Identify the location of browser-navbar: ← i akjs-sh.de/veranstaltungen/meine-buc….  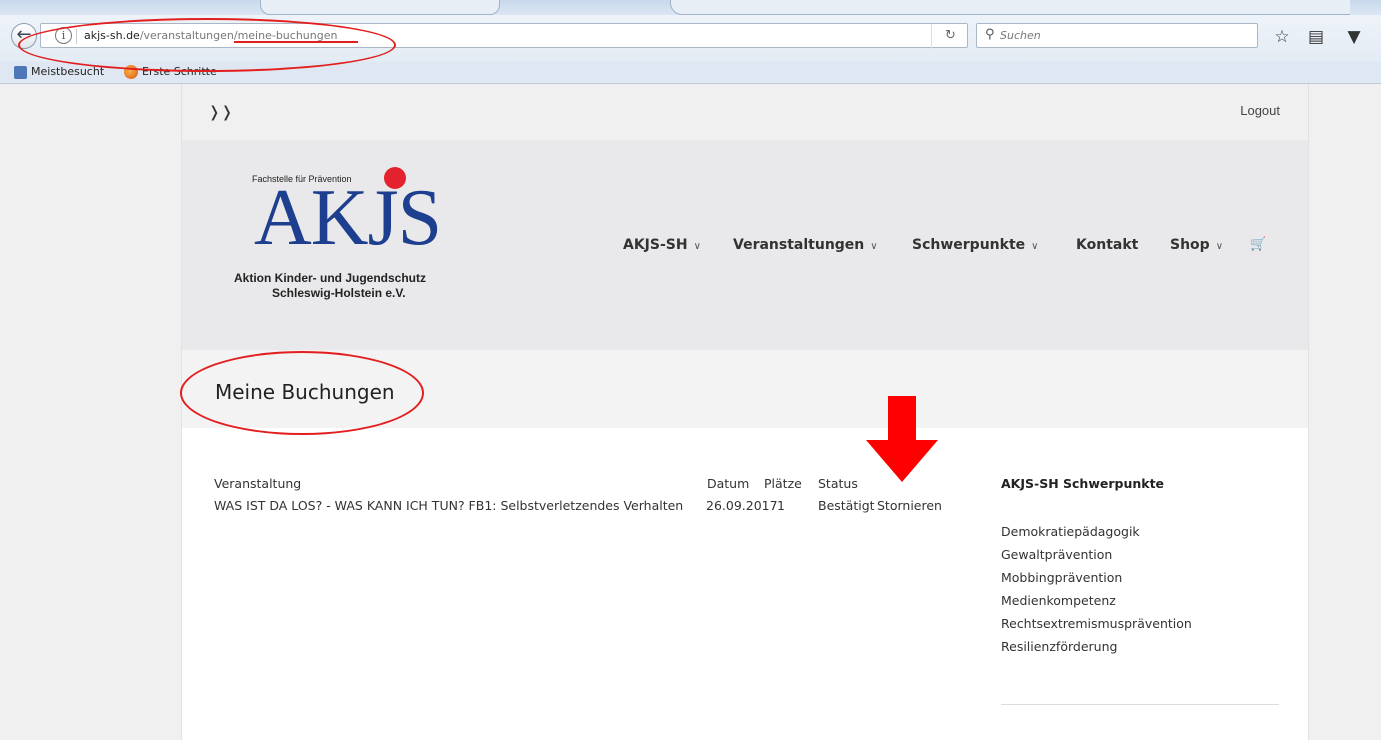
(690, 38).